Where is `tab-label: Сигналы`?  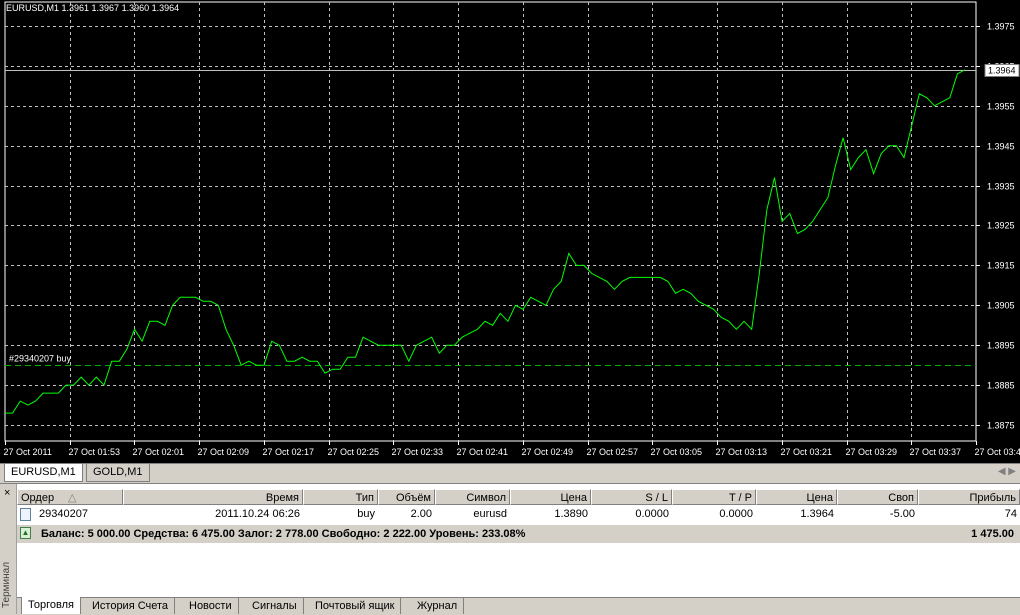
tab-label: Сигналы is located at coordinates (274, 606).